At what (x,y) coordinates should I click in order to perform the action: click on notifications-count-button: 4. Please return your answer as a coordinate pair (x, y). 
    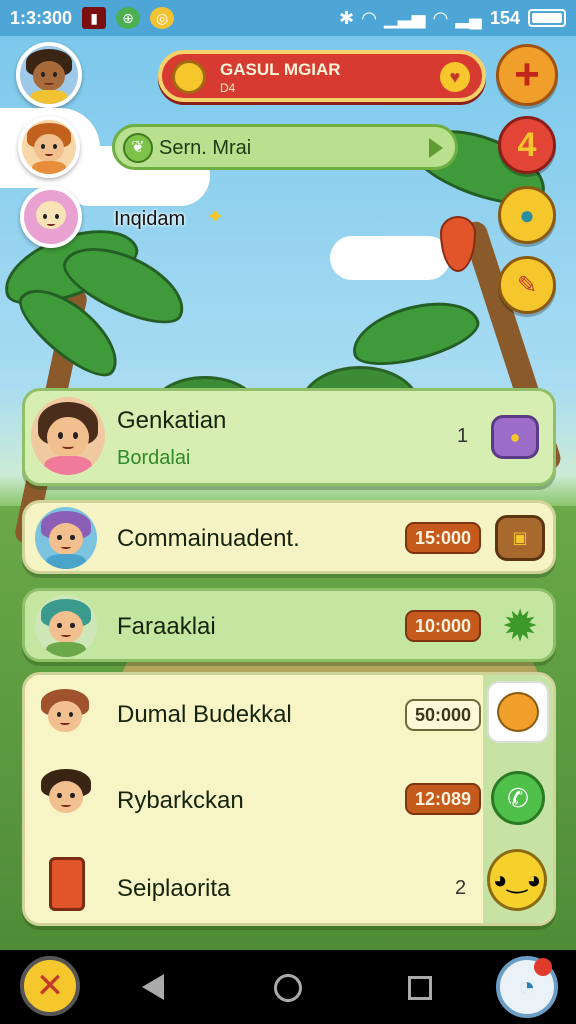
    Looking at the image, I should click on (527, 145).